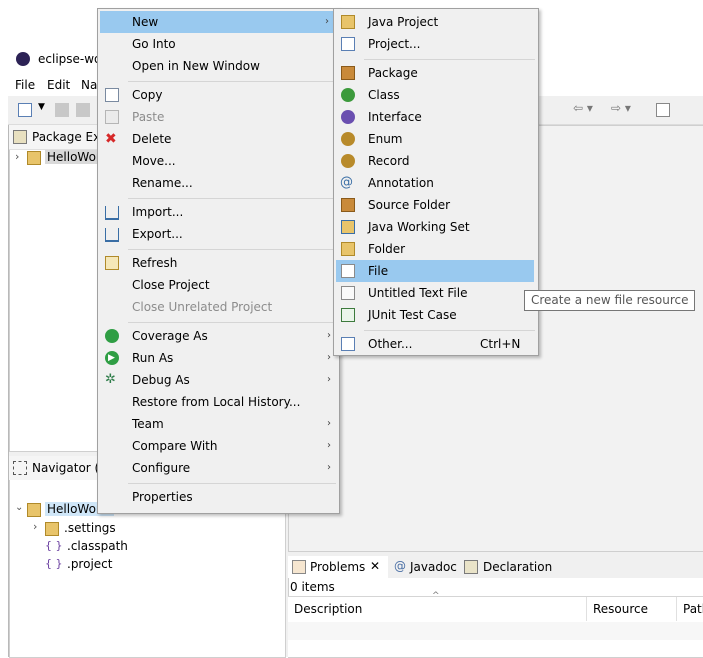 The image size is (703, 658). Describe the element at coordinates (34, 510) in the screenshot. I see `project-folder-icon` at that location.